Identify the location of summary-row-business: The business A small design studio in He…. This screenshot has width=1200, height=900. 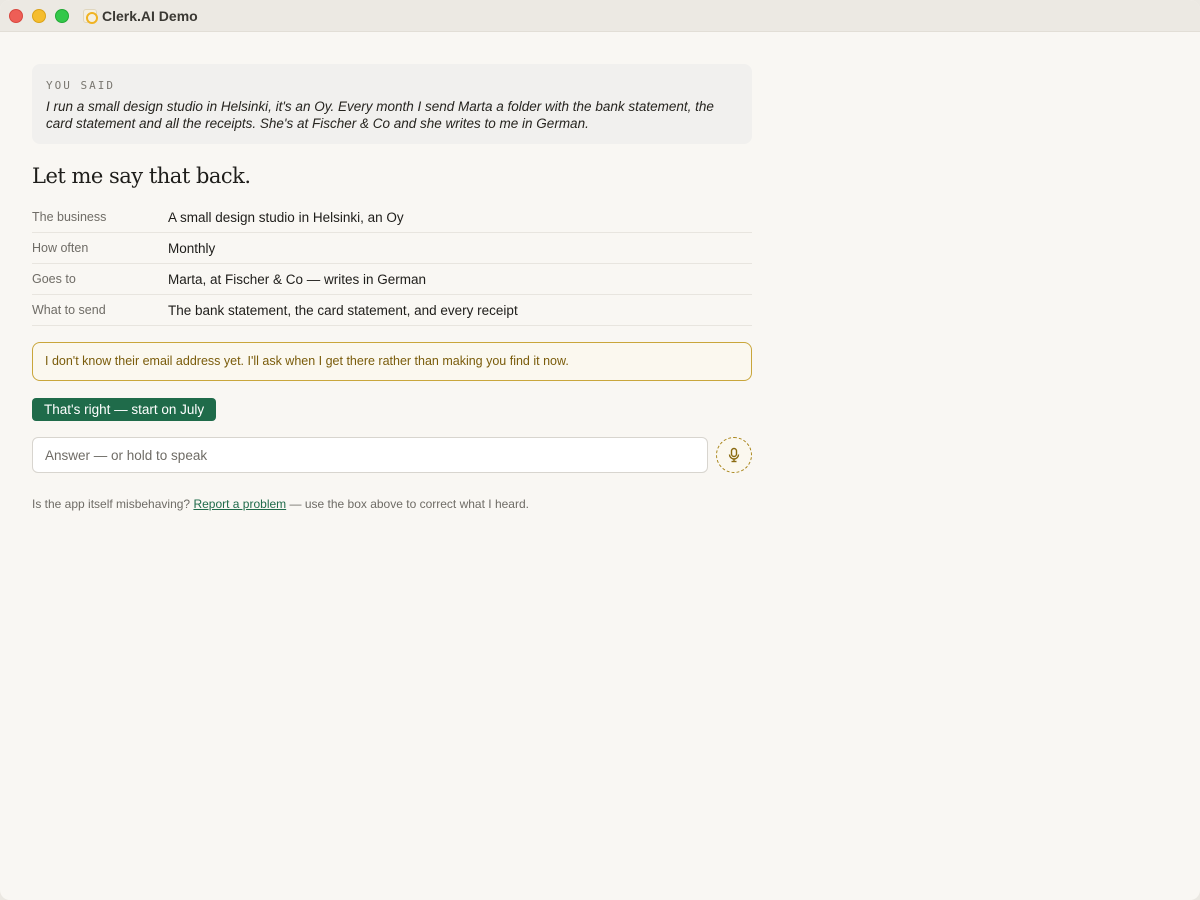
(392, 217).